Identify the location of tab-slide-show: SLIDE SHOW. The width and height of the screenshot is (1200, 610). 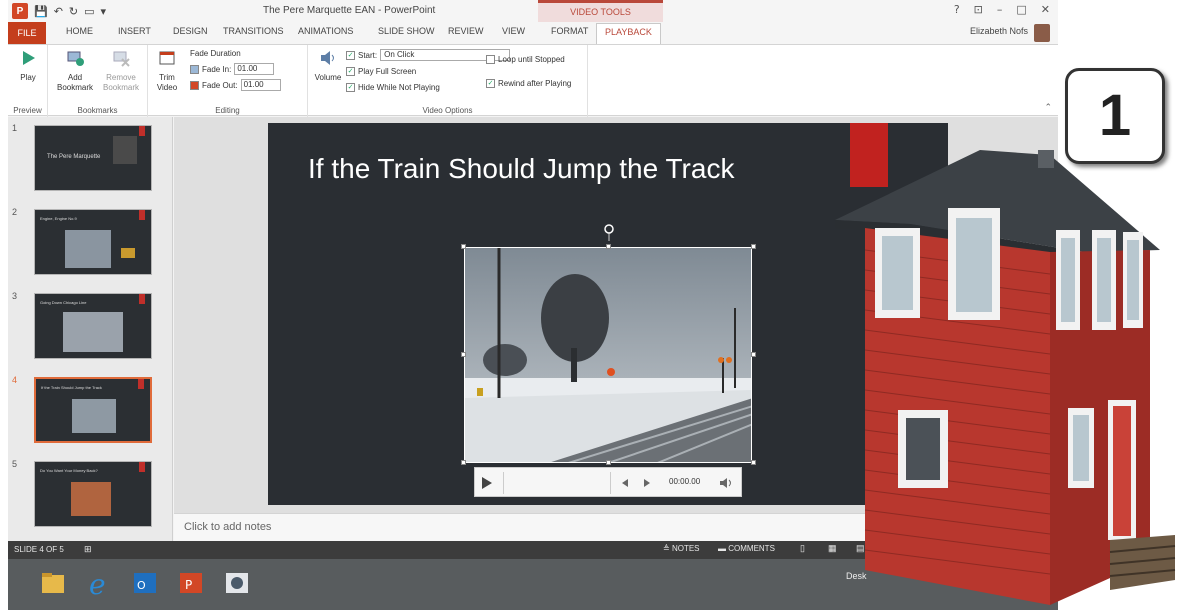
(406, 31).